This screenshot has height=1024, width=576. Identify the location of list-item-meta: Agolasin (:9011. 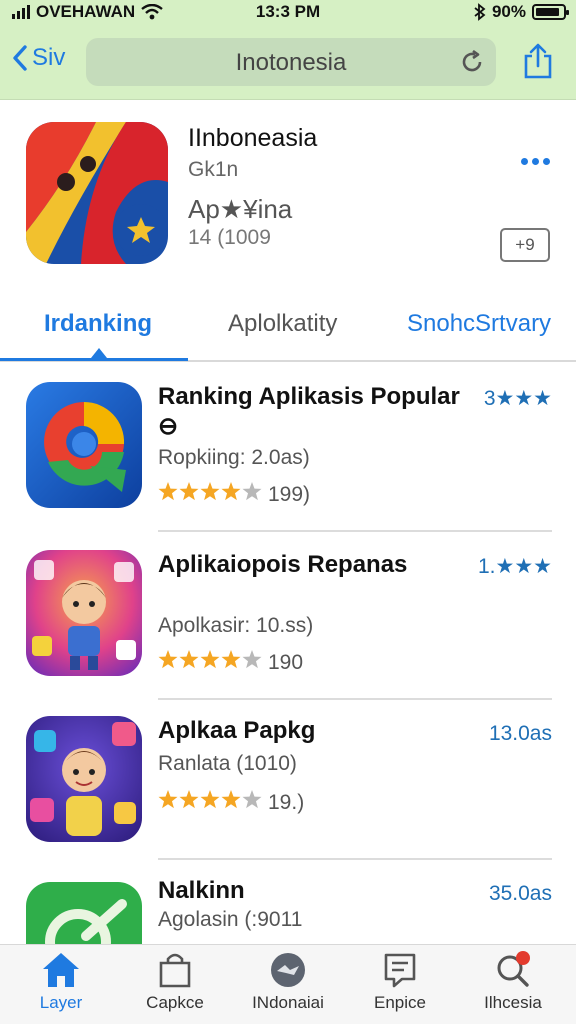
(230, 919).